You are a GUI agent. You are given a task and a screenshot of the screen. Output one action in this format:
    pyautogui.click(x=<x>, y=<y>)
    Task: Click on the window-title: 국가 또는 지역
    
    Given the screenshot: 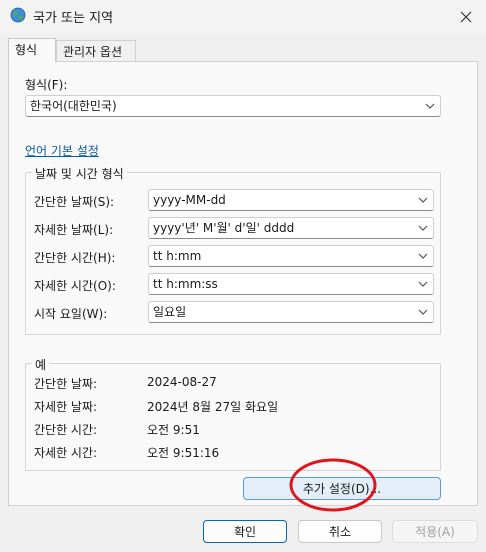 What is the action you would take?
    pyautogui.click(x=73, y=18)
    